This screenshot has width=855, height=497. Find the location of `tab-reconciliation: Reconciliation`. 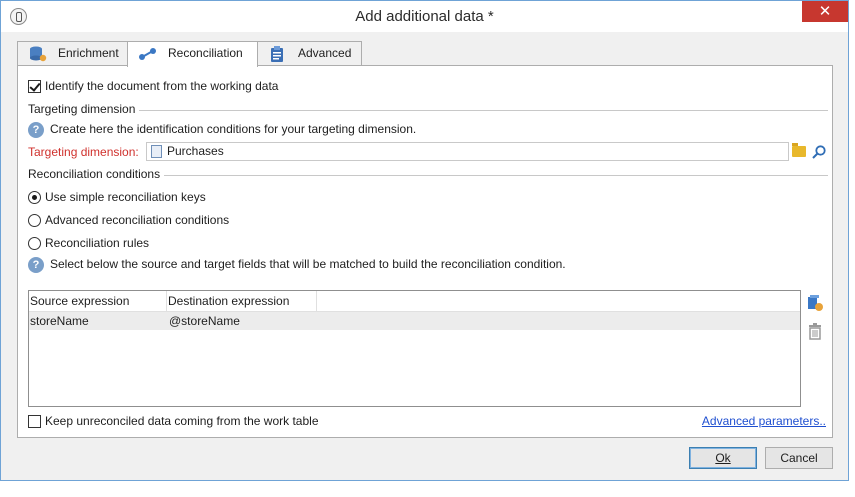

tab-reconciliation: Reconciliation is located at coordinates (192, 54).